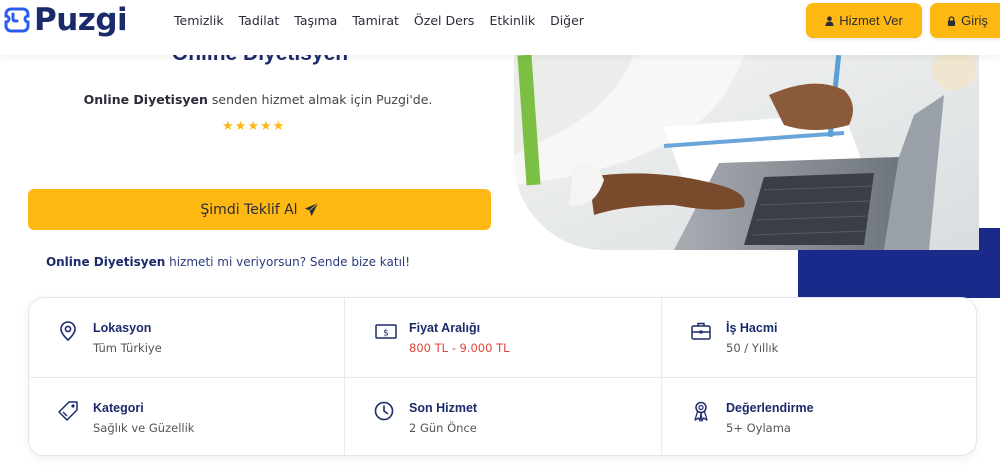 This screenshot has width=1000, height=469. I want to click on lock-icon, so click(952, 20).